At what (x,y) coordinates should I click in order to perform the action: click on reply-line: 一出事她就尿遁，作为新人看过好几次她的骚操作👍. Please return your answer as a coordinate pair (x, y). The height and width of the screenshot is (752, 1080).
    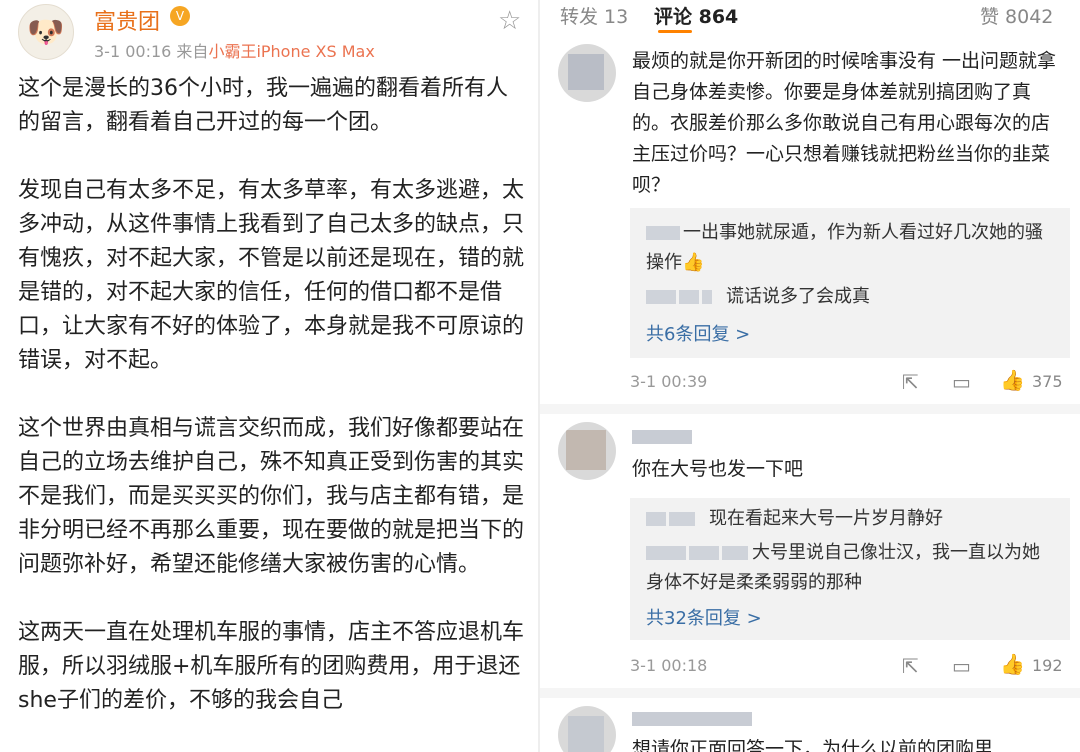
    Looking at the image, I should click on (851, 248).